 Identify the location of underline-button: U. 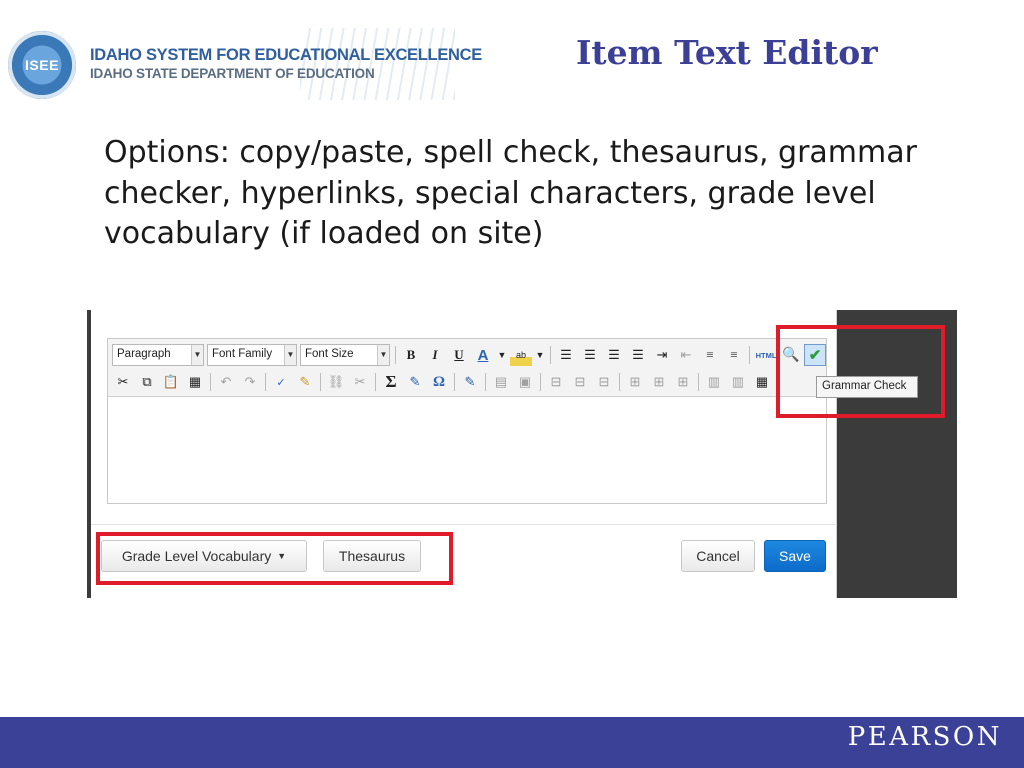
(459, 355).